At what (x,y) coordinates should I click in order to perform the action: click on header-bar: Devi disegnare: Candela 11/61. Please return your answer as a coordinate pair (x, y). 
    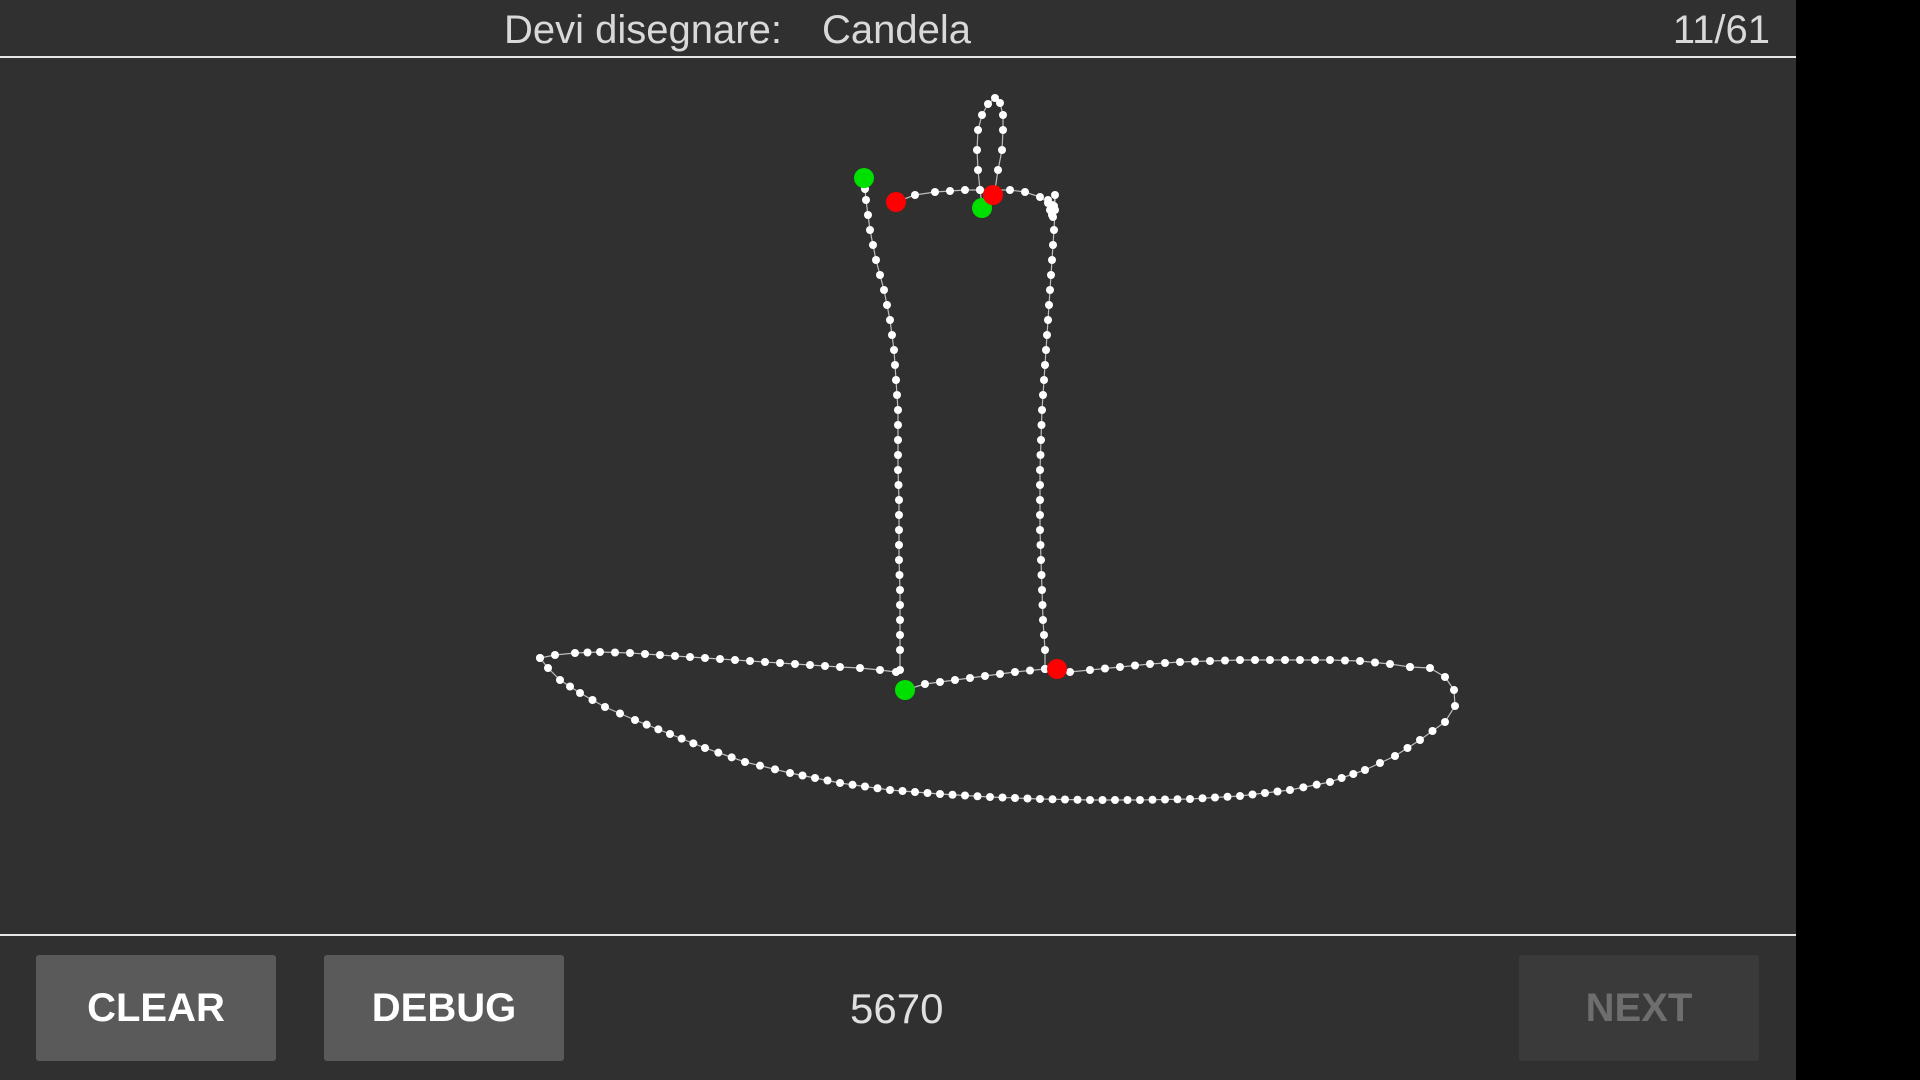
    Looking at the image, I should click on (898, 28).